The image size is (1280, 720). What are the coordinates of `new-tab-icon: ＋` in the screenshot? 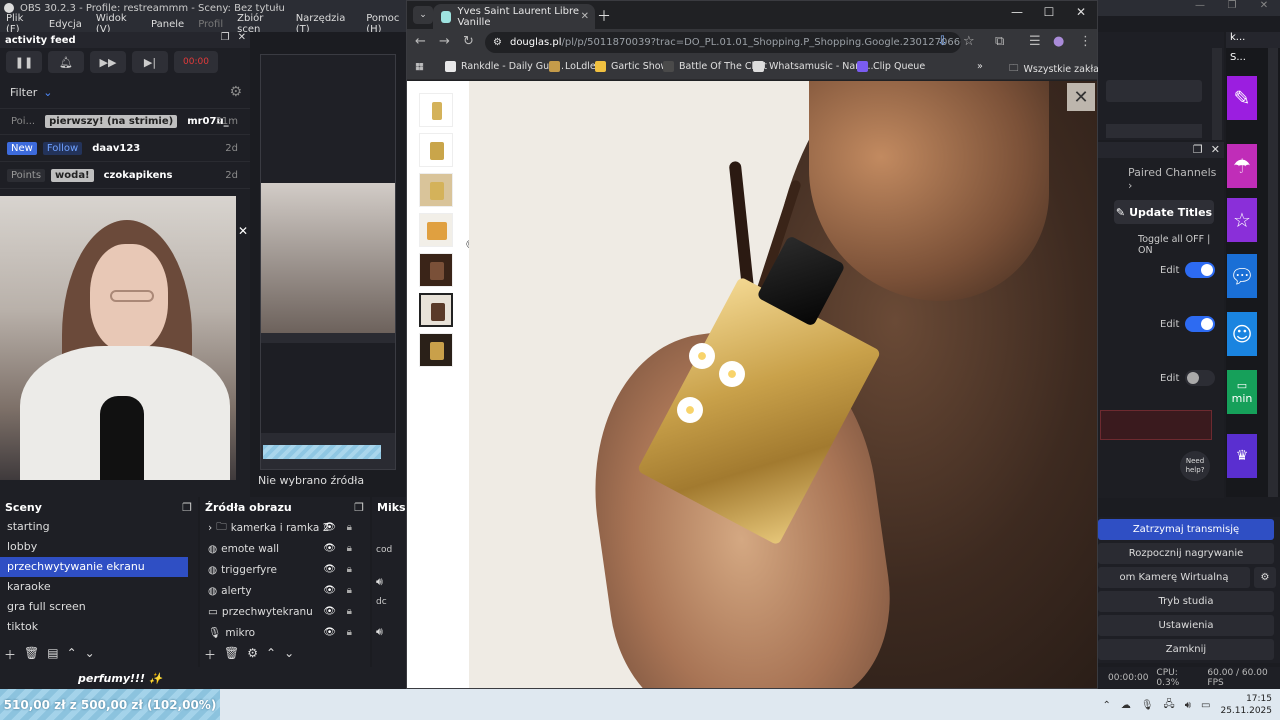 It's located at (604, 16).